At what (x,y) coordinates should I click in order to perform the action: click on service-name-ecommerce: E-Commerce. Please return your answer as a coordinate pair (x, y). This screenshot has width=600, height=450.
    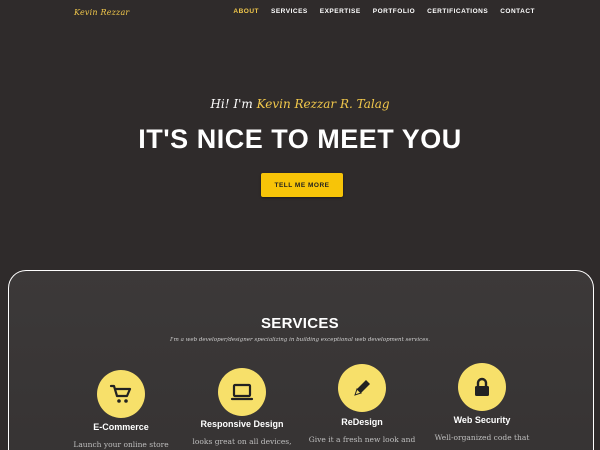
    Looking at the image, I should click on (121, 427).